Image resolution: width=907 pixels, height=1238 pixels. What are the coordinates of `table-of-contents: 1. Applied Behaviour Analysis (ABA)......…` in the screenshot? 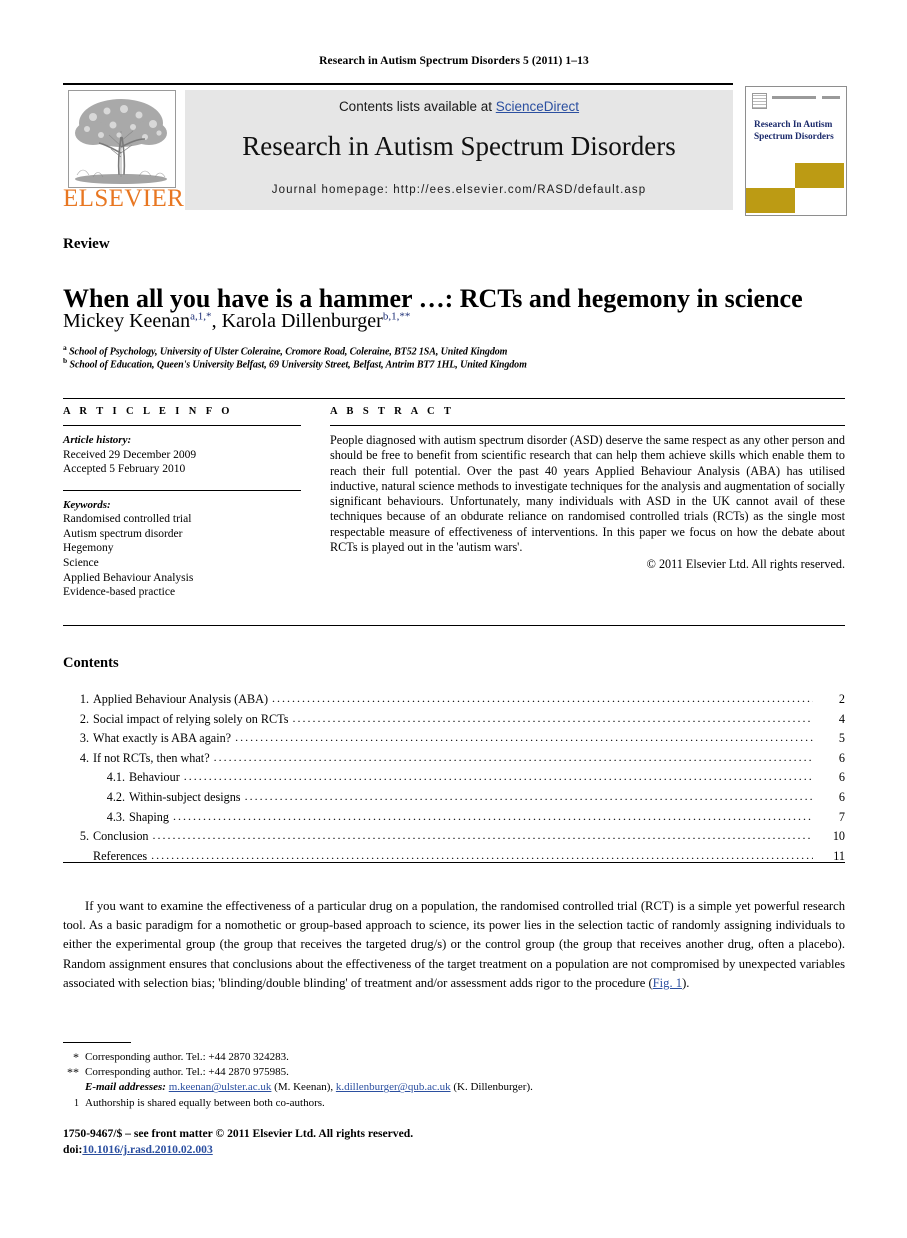 It's located at (454, 778).